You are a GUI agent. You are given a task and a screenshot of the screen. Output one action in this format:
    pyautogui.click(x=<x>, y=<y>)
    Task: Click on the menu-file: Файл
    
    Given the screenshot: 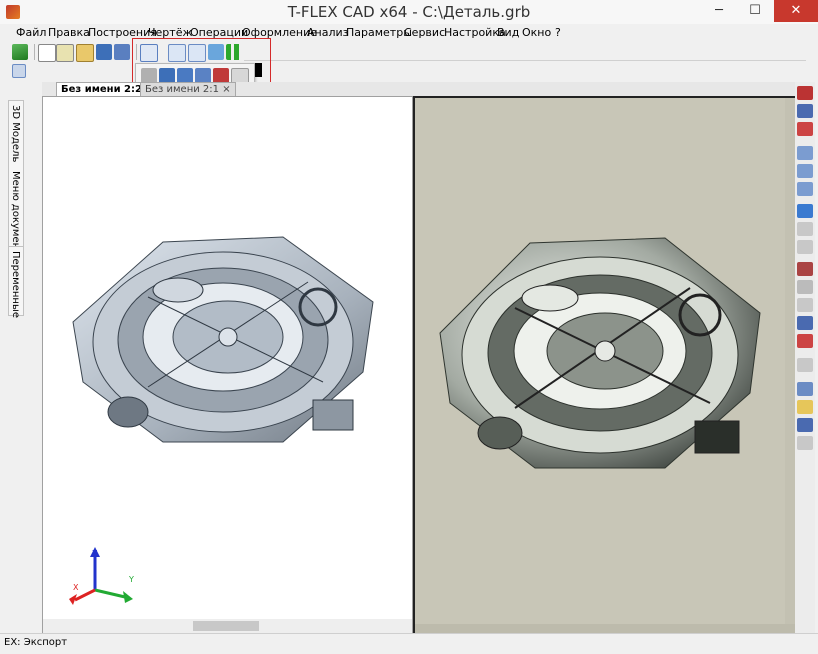 What is the action you would take?
    pyautogui.click(x=31, y=32)
    